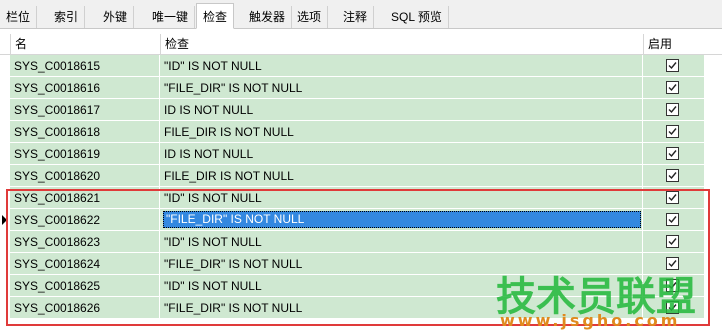  I want to click on table-row: SYS_C0018621 "ID" IS NOT NULL, so click(361, 198).